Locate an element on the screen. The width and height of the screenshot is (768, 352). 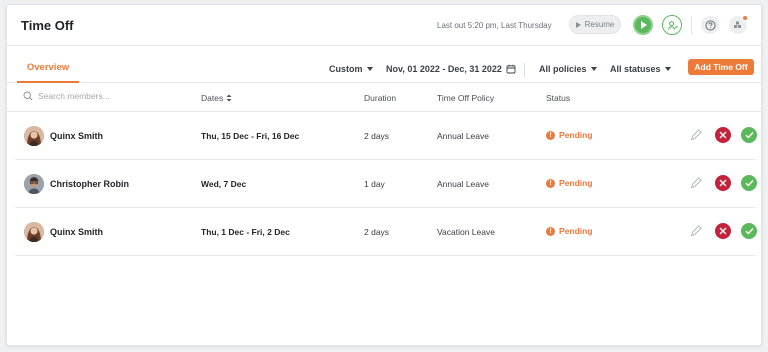
apps-button is located at coordinates (738, 24).